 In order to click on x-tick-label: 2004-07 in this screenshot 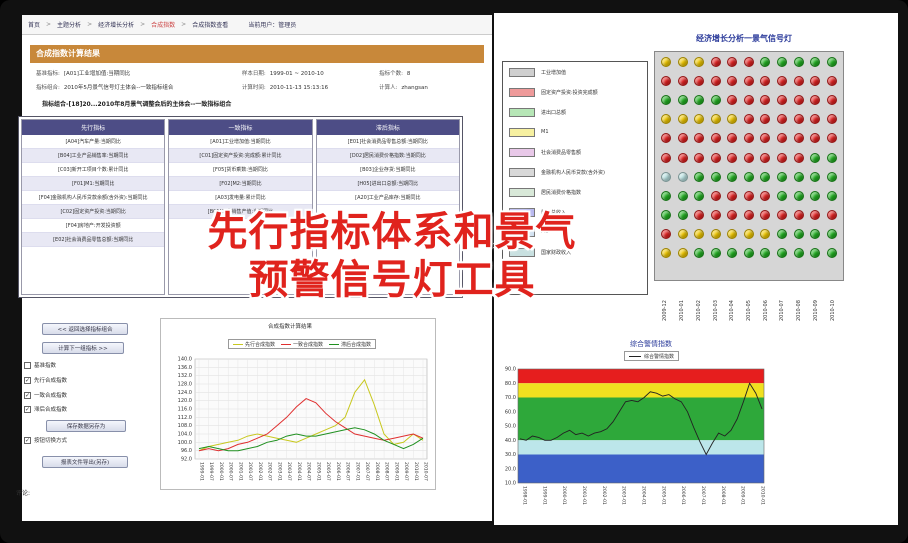, I will do `click(309, 471)`.